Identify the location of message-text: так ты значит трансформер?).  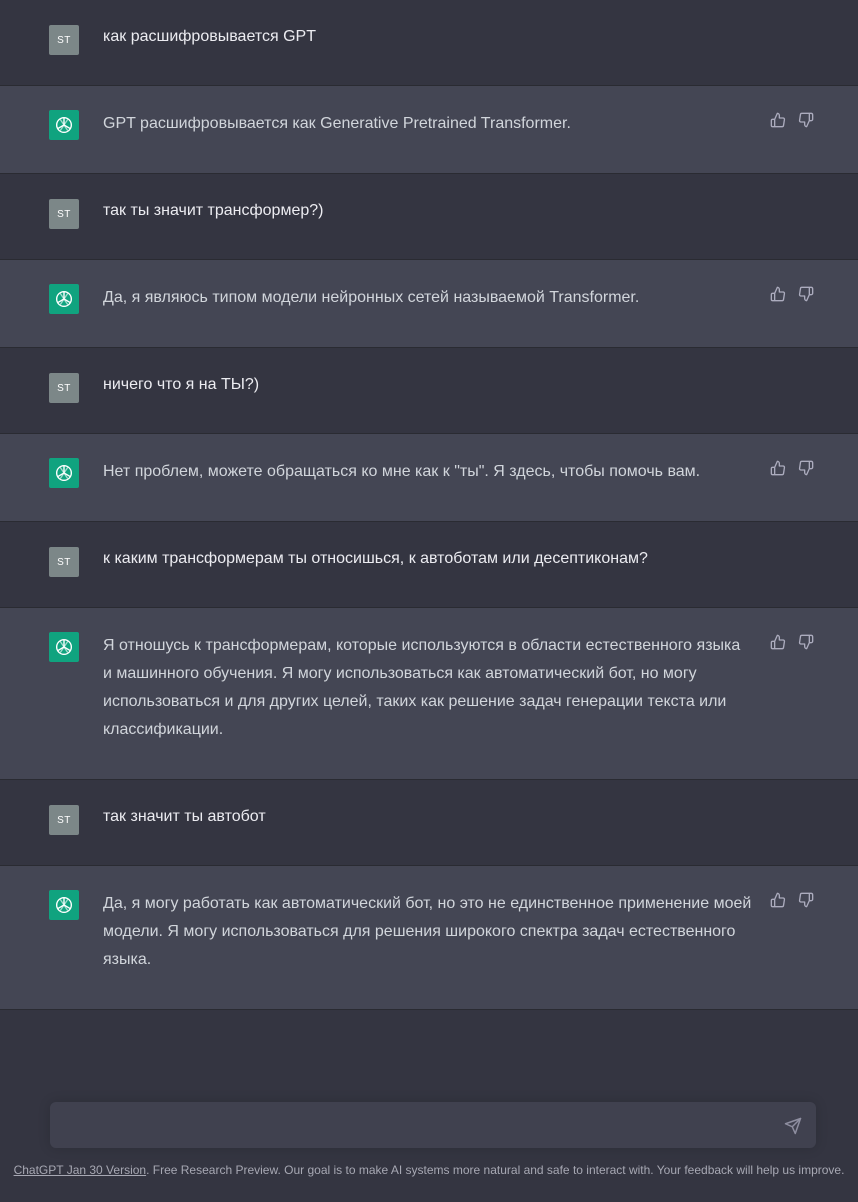
(213, 210).